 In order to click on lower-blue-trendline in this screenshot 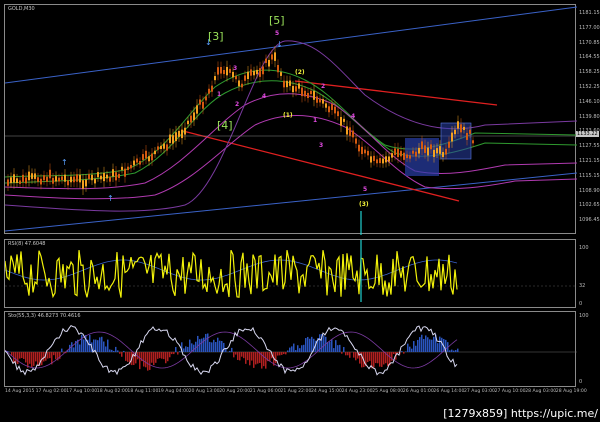, I will do `click(291, 202)`.